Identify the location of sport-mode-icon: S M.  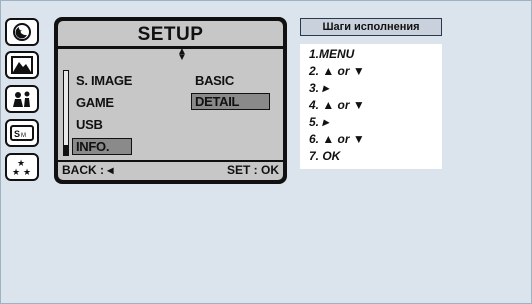
(22, 133).